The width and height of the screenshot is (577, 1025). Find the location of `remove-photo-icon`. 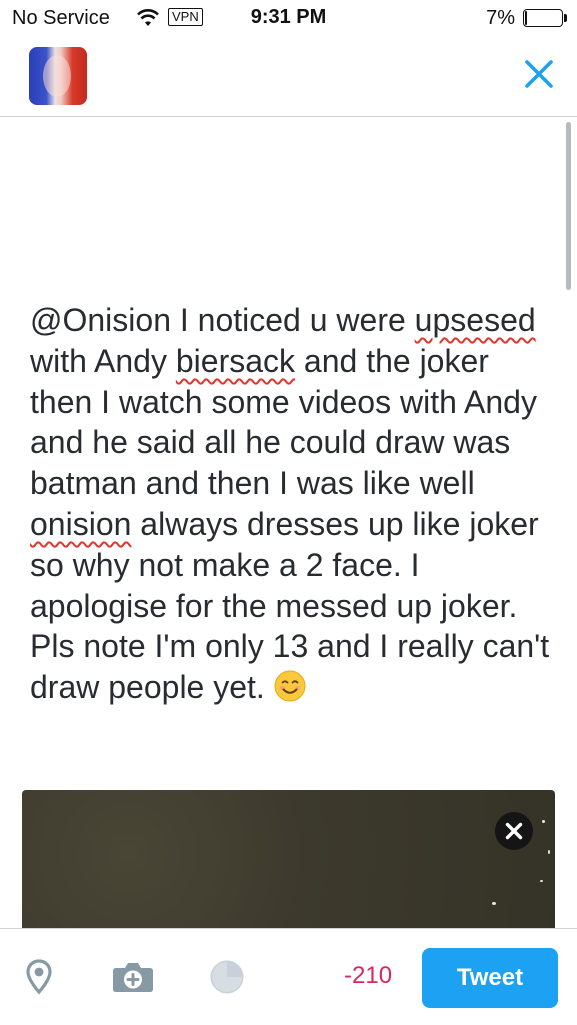

remove-photo-icon is located at coordinates (514, 831).